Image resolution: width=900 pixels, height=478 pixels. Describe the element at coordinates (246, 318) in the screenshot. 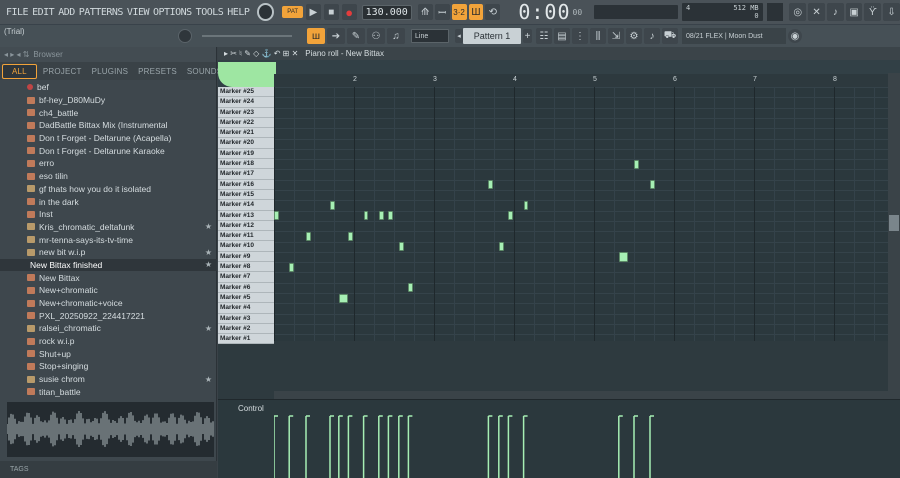

I see `marker-key: Marker #3` at that location.